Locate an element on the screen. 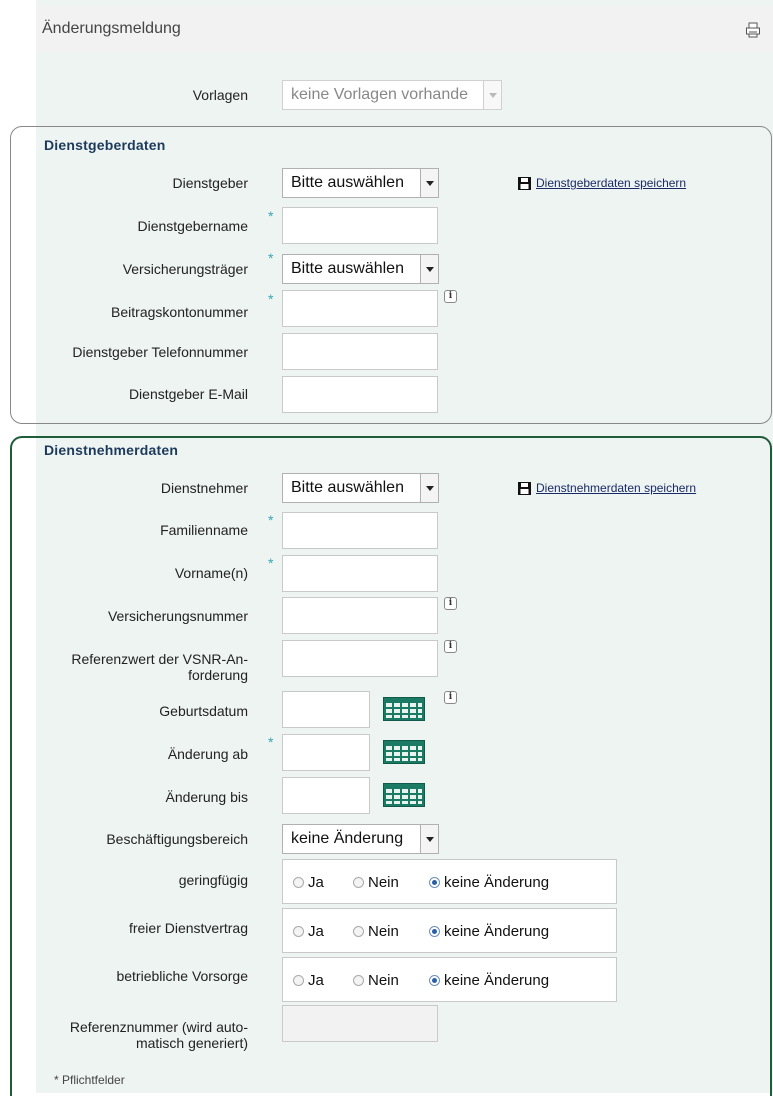  save-icon is located at coordinates (524, 183).